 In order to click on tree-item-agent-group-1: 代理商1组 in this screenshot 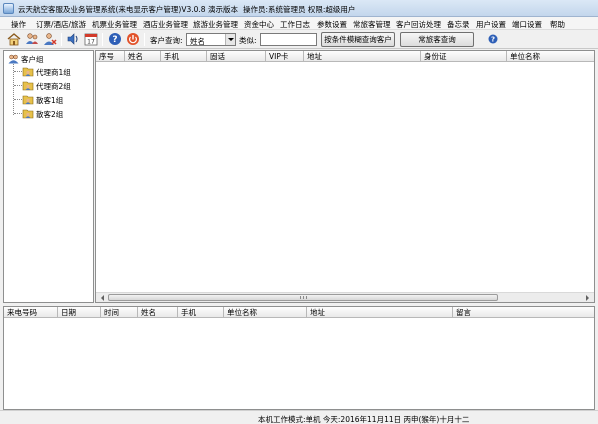, I will do `click(42, 72)`.